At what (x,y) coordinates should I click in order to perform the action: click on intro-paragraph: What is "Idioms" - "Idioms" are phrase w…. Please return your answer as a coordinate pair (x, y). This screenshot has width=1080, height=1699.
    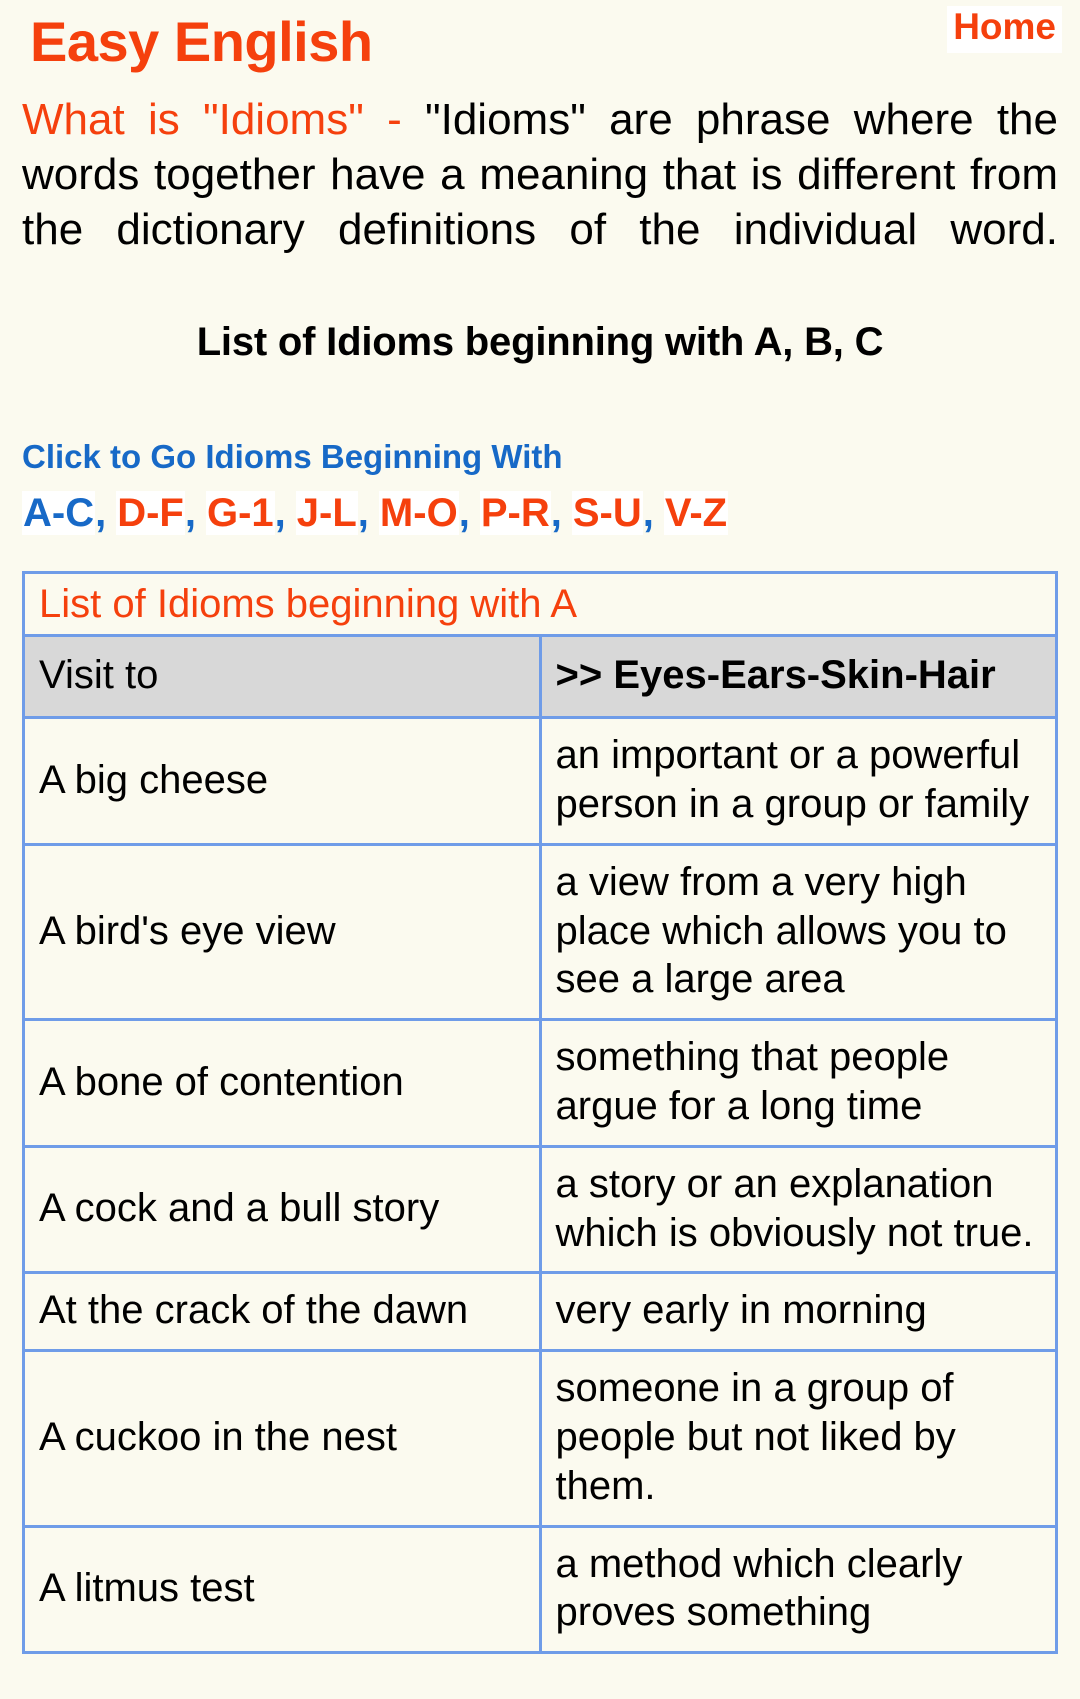
    Looking at the image, I should click on (540, 202).